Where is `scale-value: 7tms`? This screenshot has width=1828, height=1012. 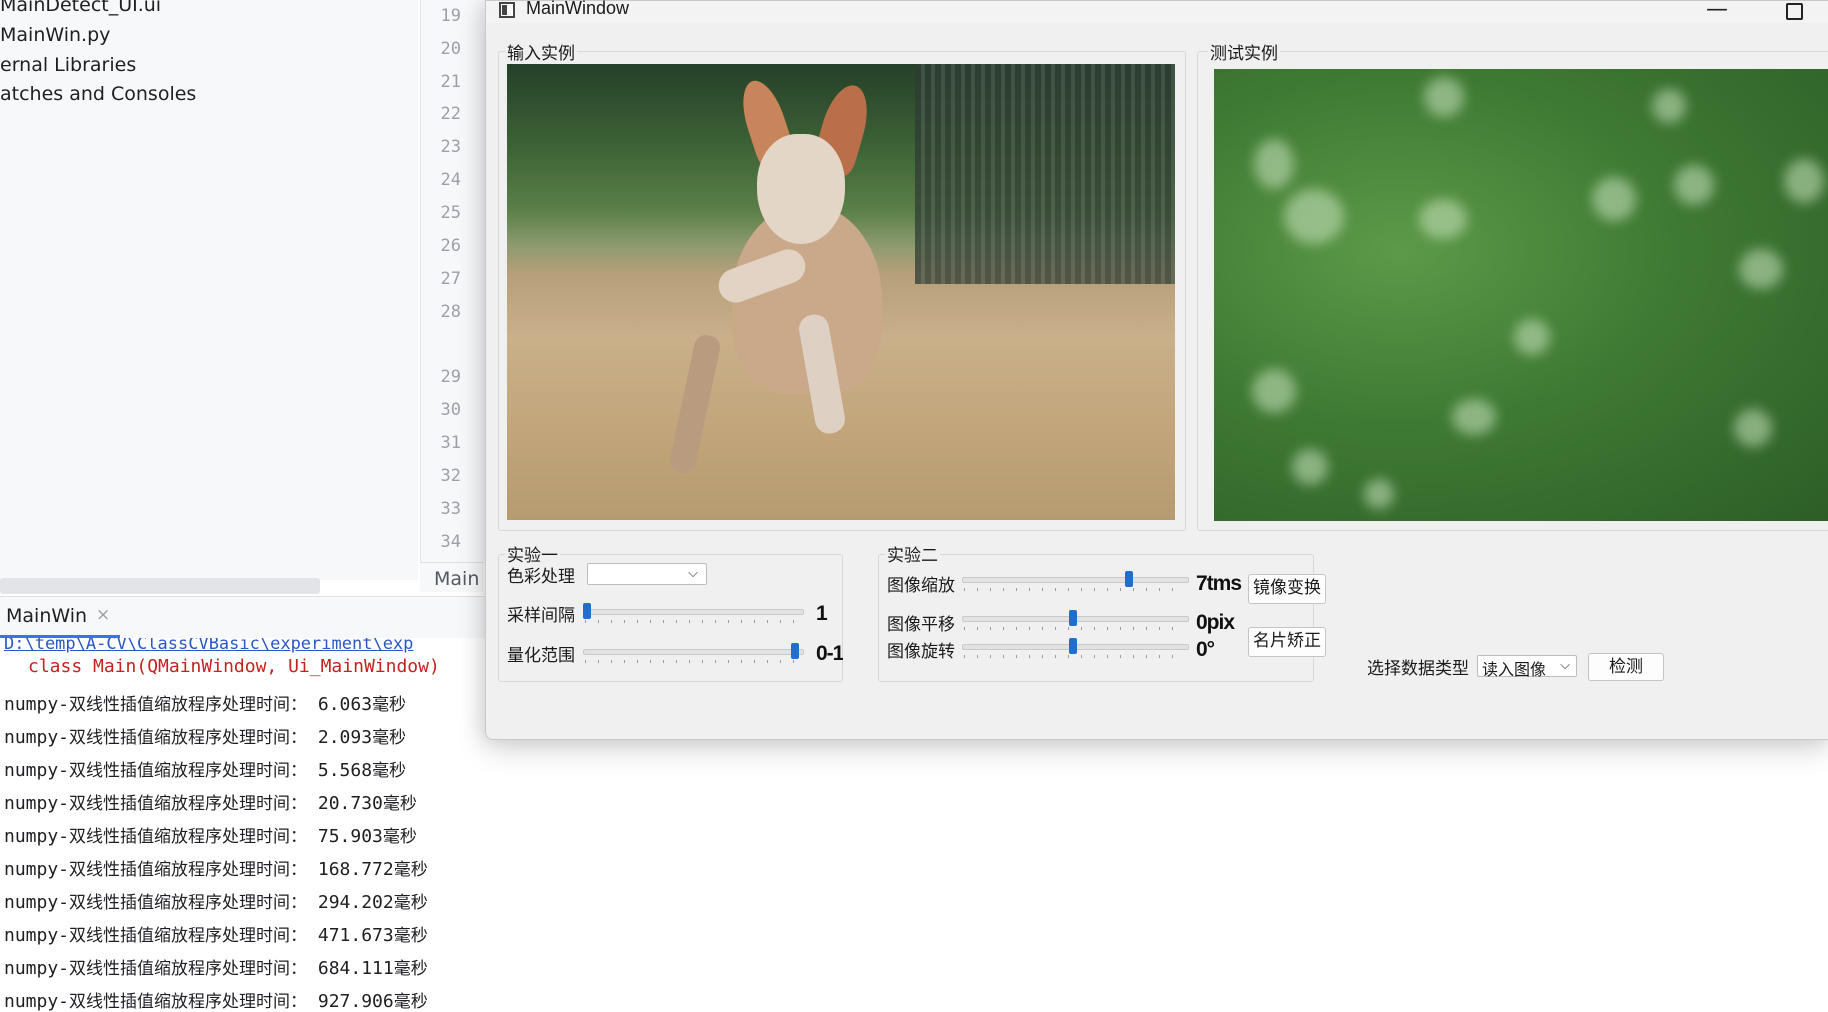 scale-value: 7tms is located at coordinates (1219, 583).